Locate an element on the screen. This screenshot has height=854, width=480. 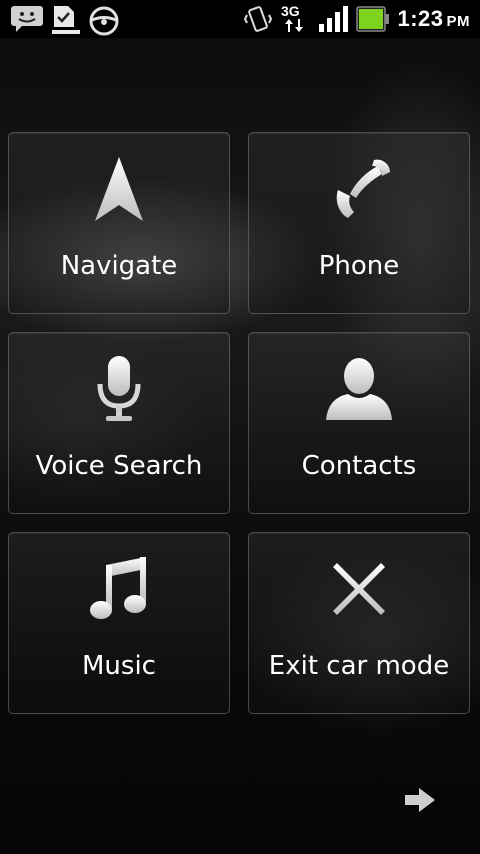
phone-handset-icon is located at coordinates (363, 188).